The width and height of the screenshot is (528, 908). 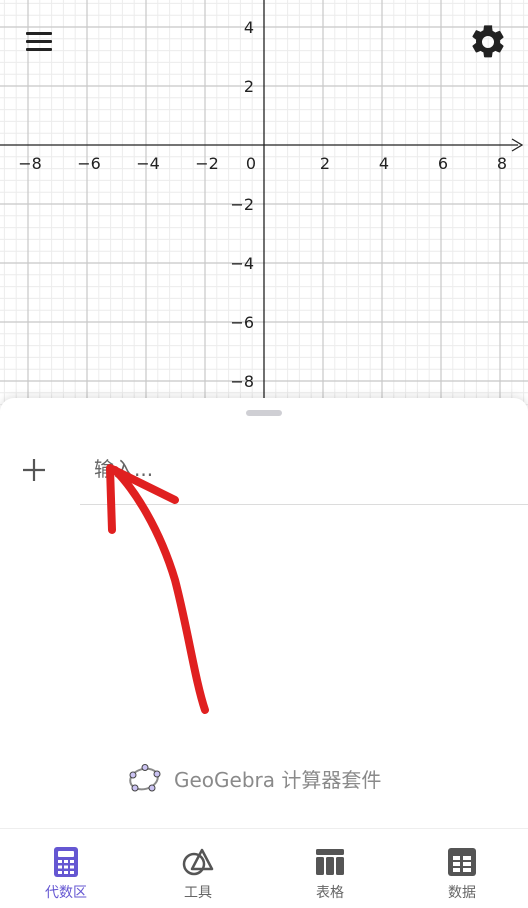 What do you see at coordinates (249, 86) in the screenshot?
I see `y-tick-label: 2` at bounding box center [249, 86].